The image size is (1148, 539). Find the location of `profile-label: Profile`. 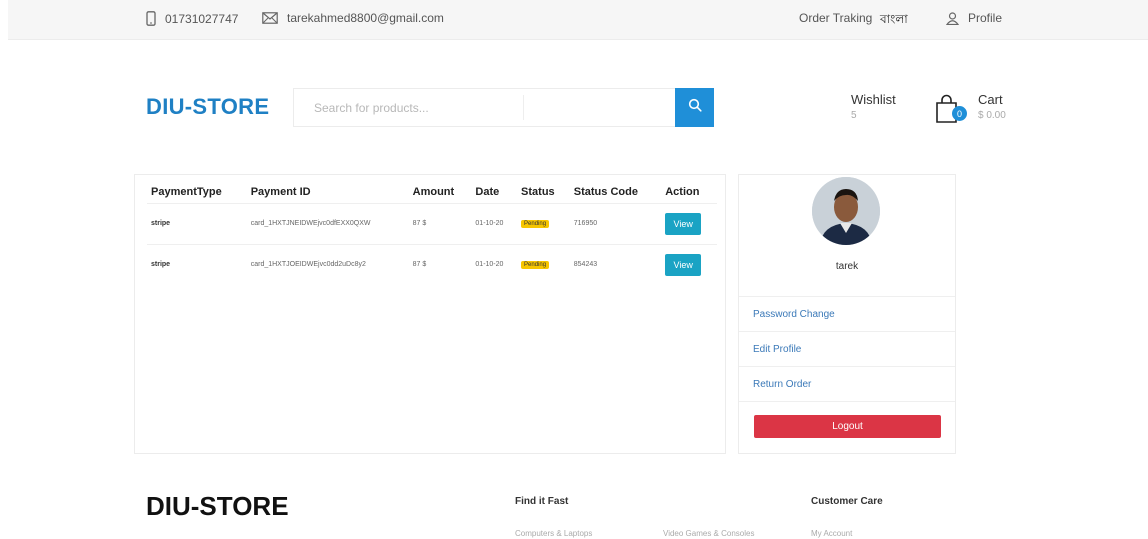

profile-label: Profile is located at coordinates (985, 18).